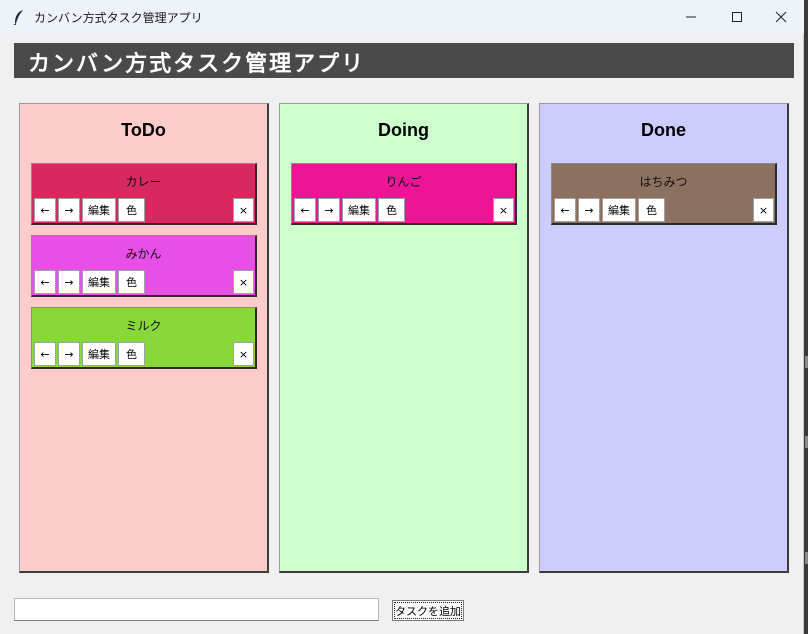 This screenshot has width=808, height=634. What do you see at coordinates (143, 326) in the screenshot?
I see `task-title: ミルク` at bounding box center [143, 326].